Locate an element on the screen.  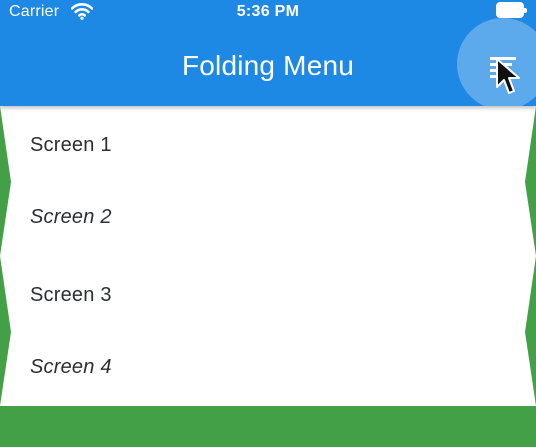
menu-item-screen-3: Screen 3 is located at coordinates (71, 295).